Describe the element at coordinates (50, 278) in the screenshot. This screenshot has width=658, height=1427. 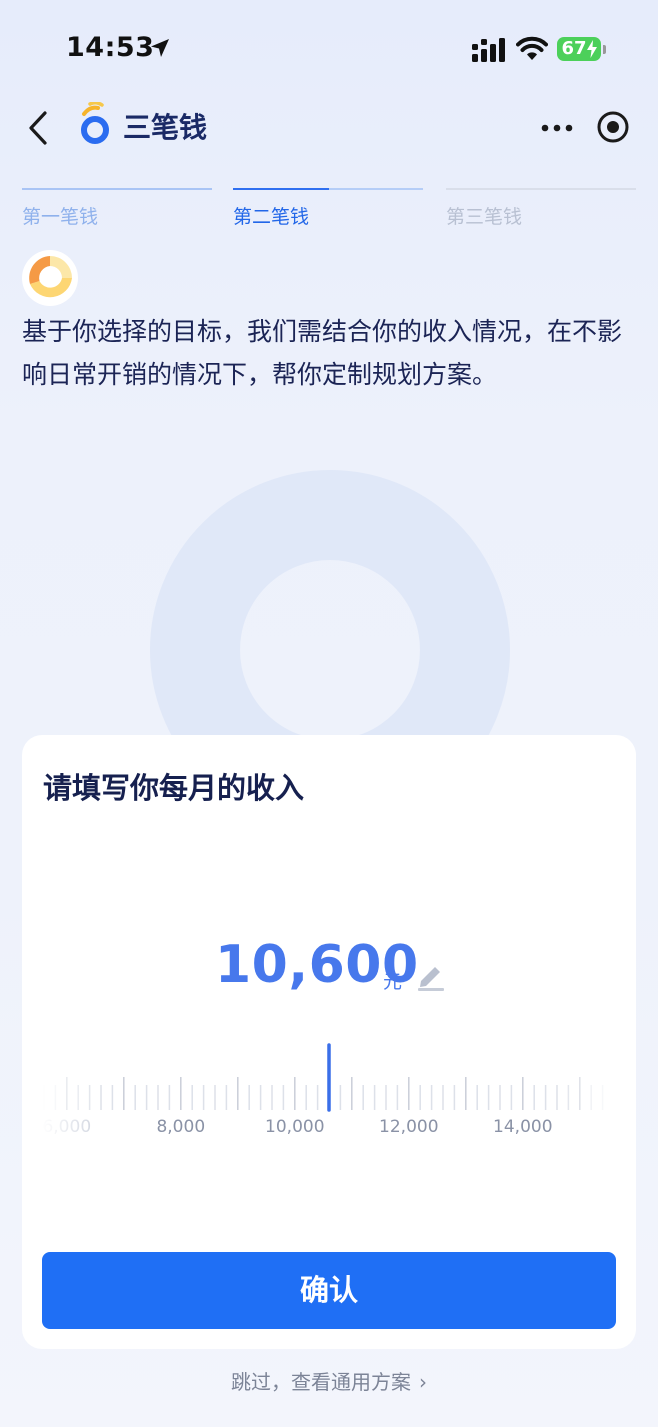
I see `assistant-avatar-icon` at that location.